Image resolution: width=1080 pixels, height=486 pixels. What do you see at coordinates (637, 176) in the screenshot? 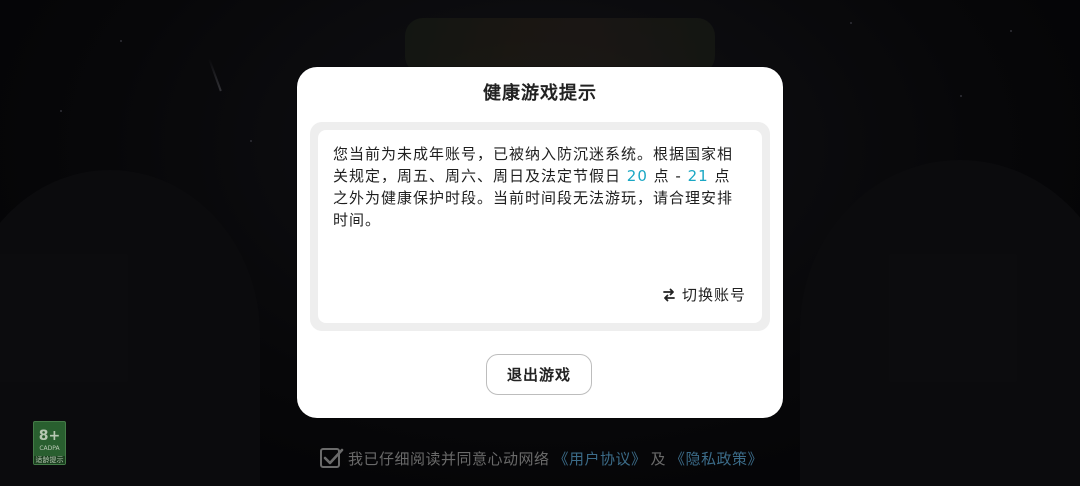
I see `allowed-start-hour: 20` at bounding box center [637, 176].